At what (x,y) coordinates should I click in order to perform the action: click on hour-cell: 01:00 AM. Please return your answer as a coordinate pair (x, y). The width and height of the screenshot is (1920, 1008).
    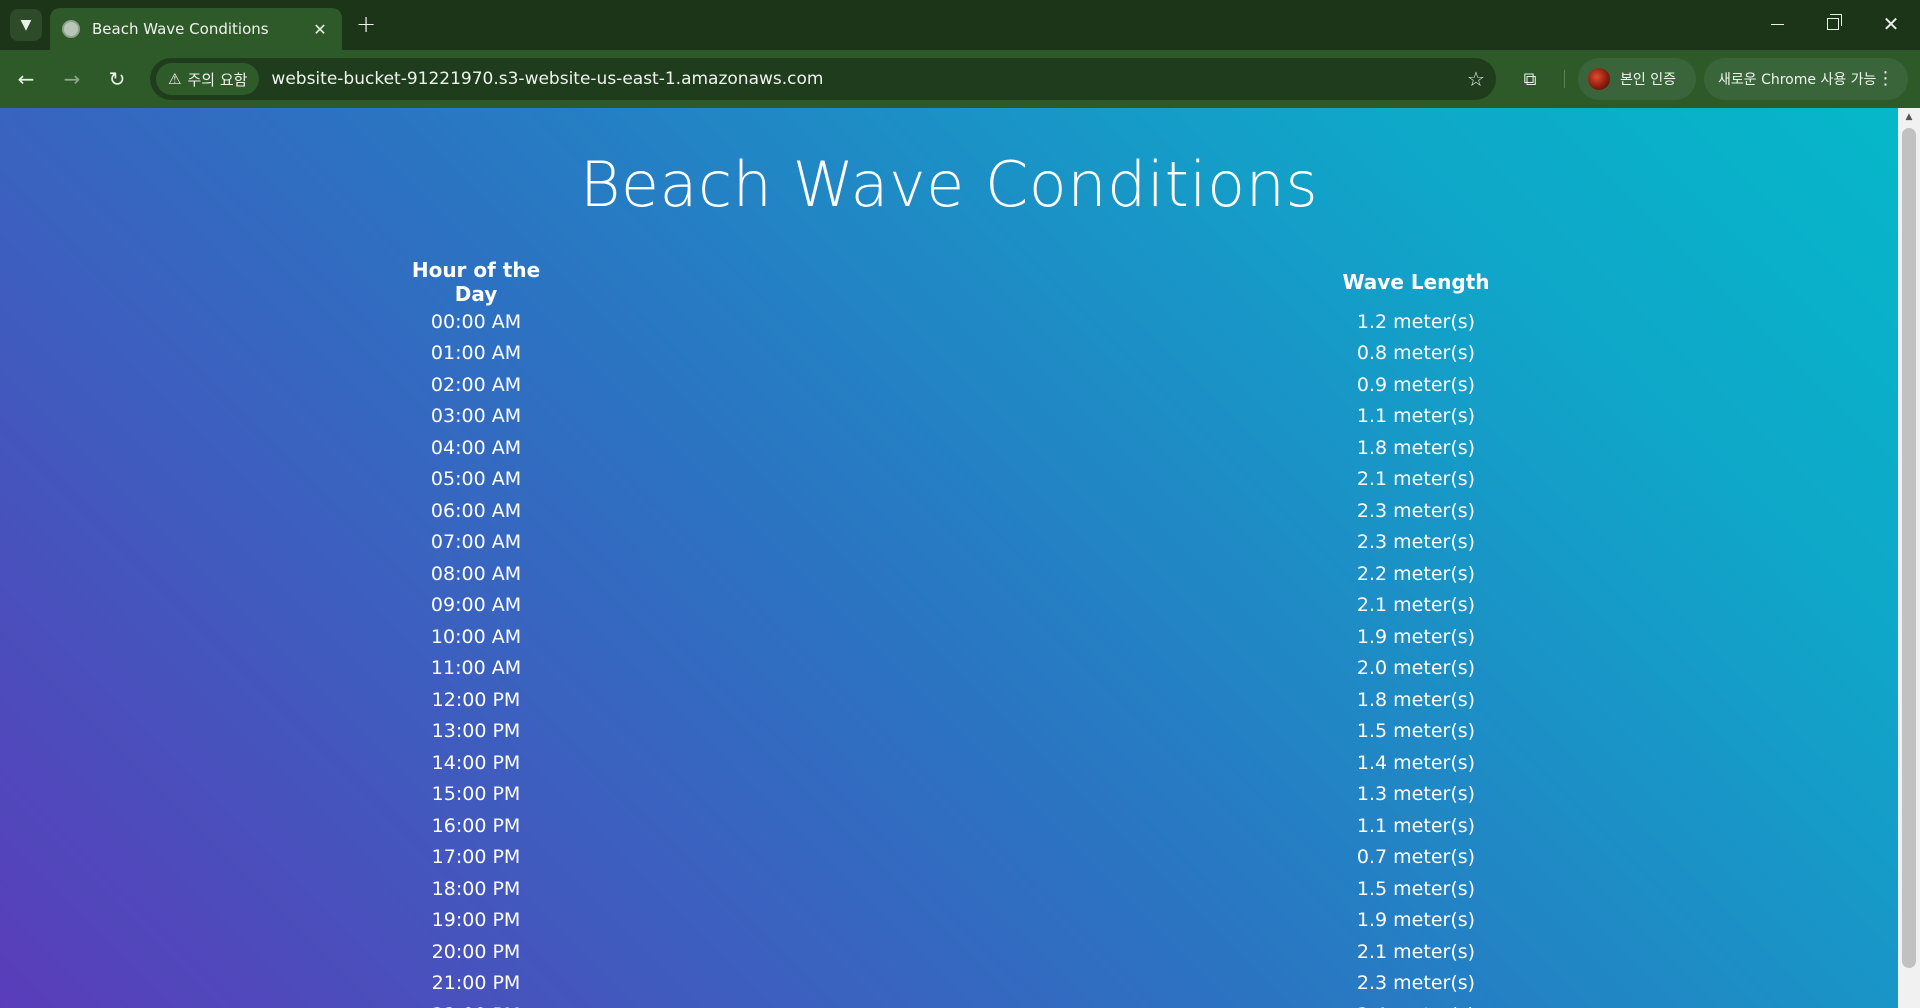
    Looking at the image, I should click on (476, 353).